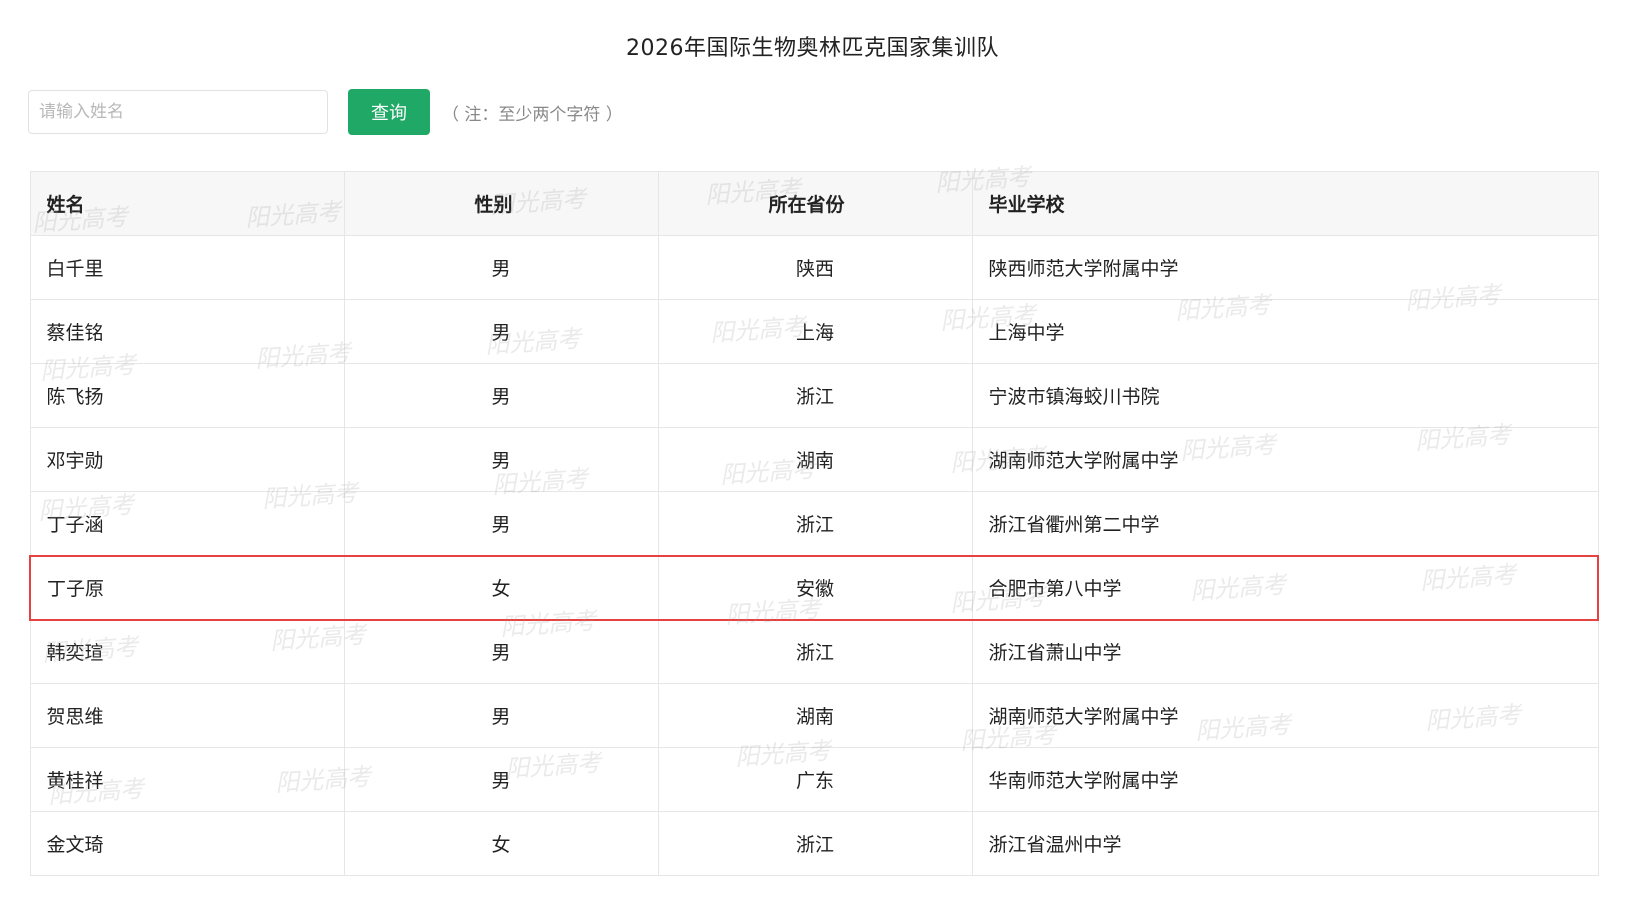 This screenshot has width=1625, height=923. Describe the element at coordinates (187, 459) in the screenshot. I see `cell-name: 邓宇勋` at that location.